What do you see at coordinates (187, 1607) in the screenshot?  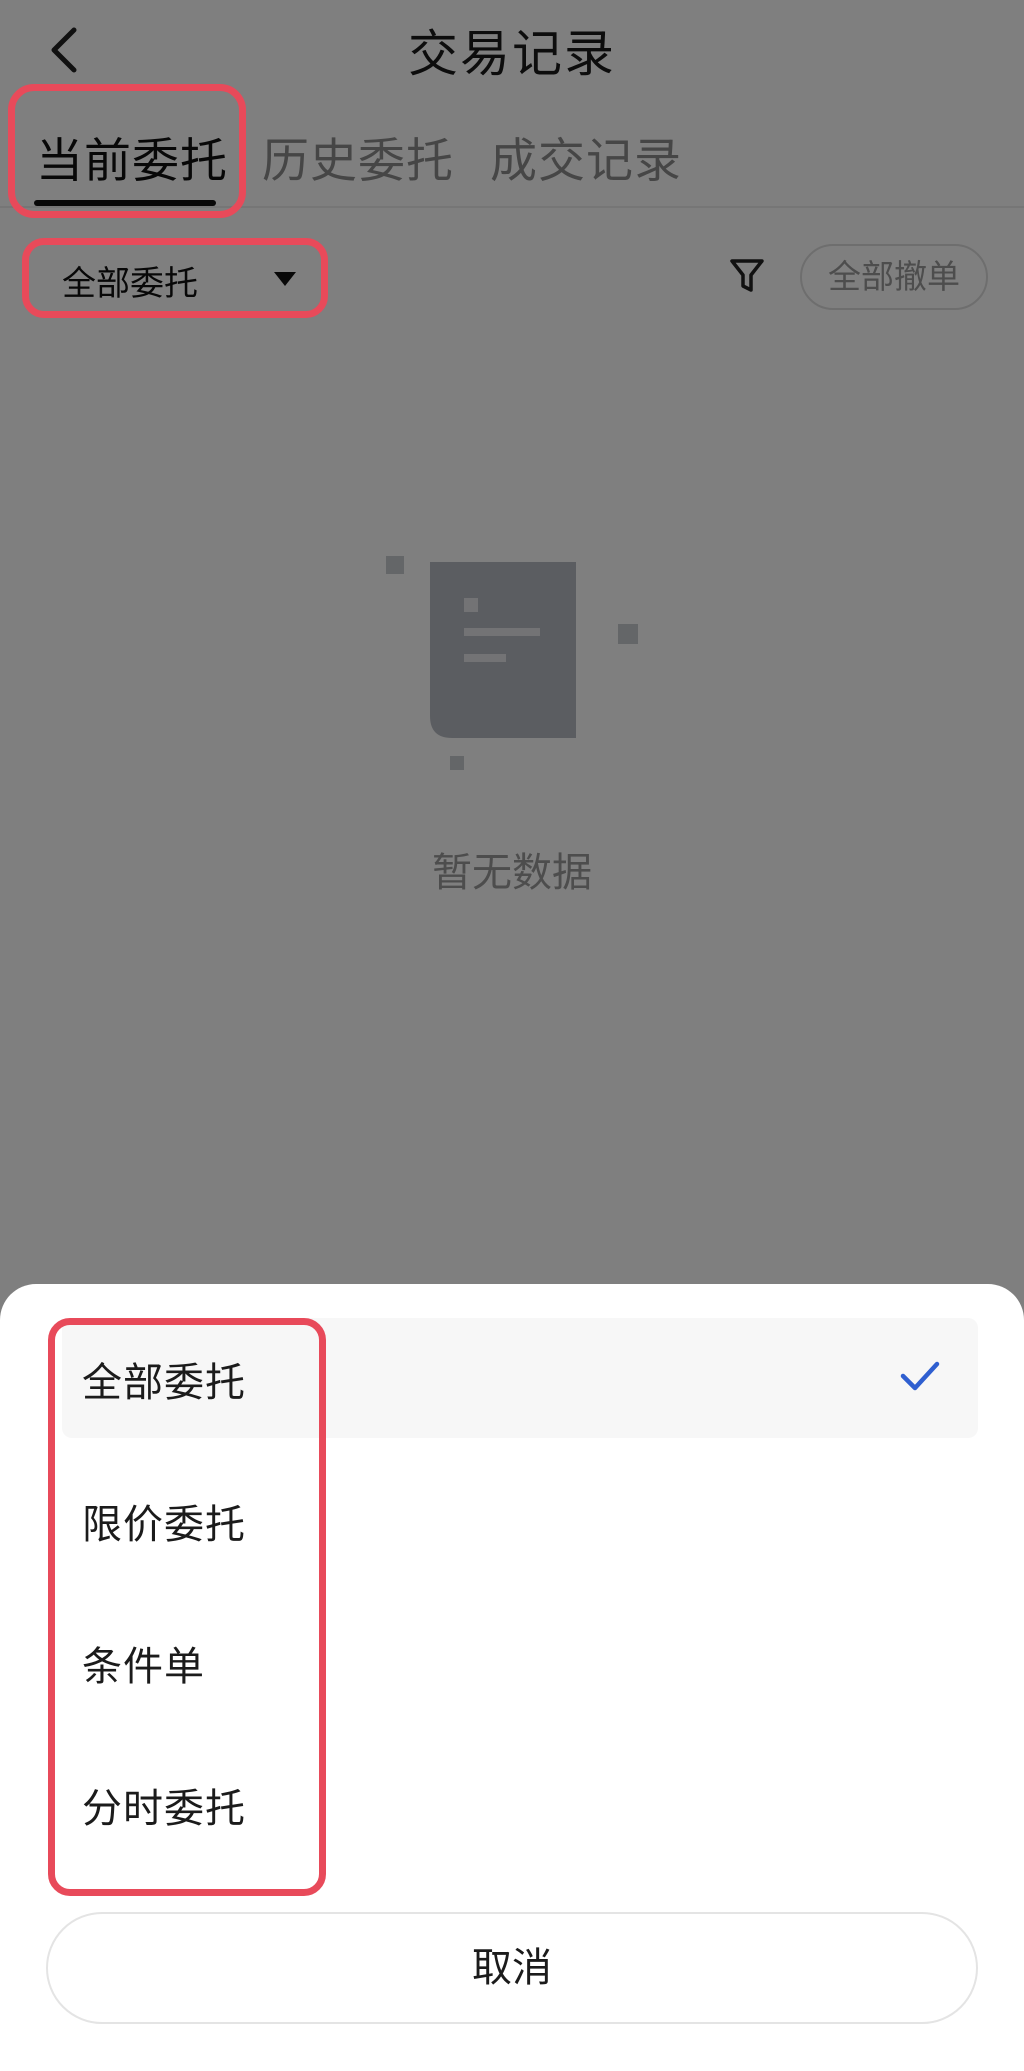 I see `highlight-sheet-options` at bounding box center [187, 1607].